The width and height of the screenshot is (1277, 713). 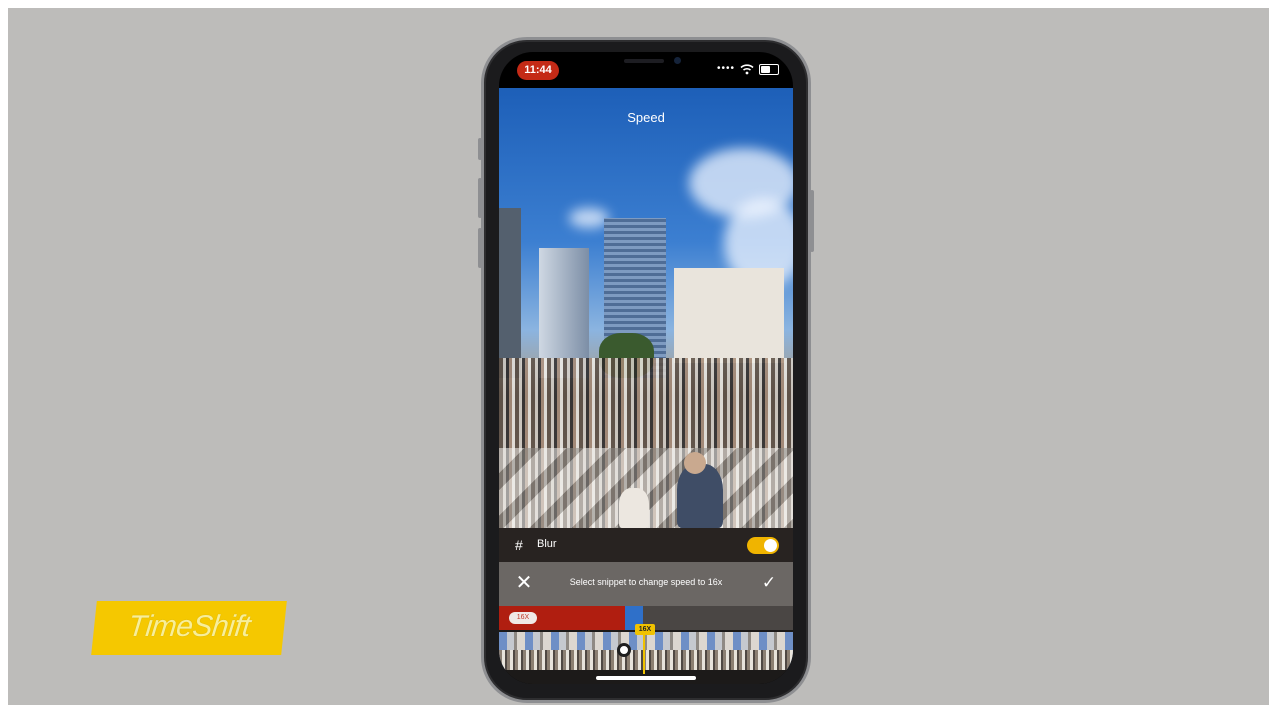 I want to click on snippet-speed-badge: 16X, so click(x=523, y=618).